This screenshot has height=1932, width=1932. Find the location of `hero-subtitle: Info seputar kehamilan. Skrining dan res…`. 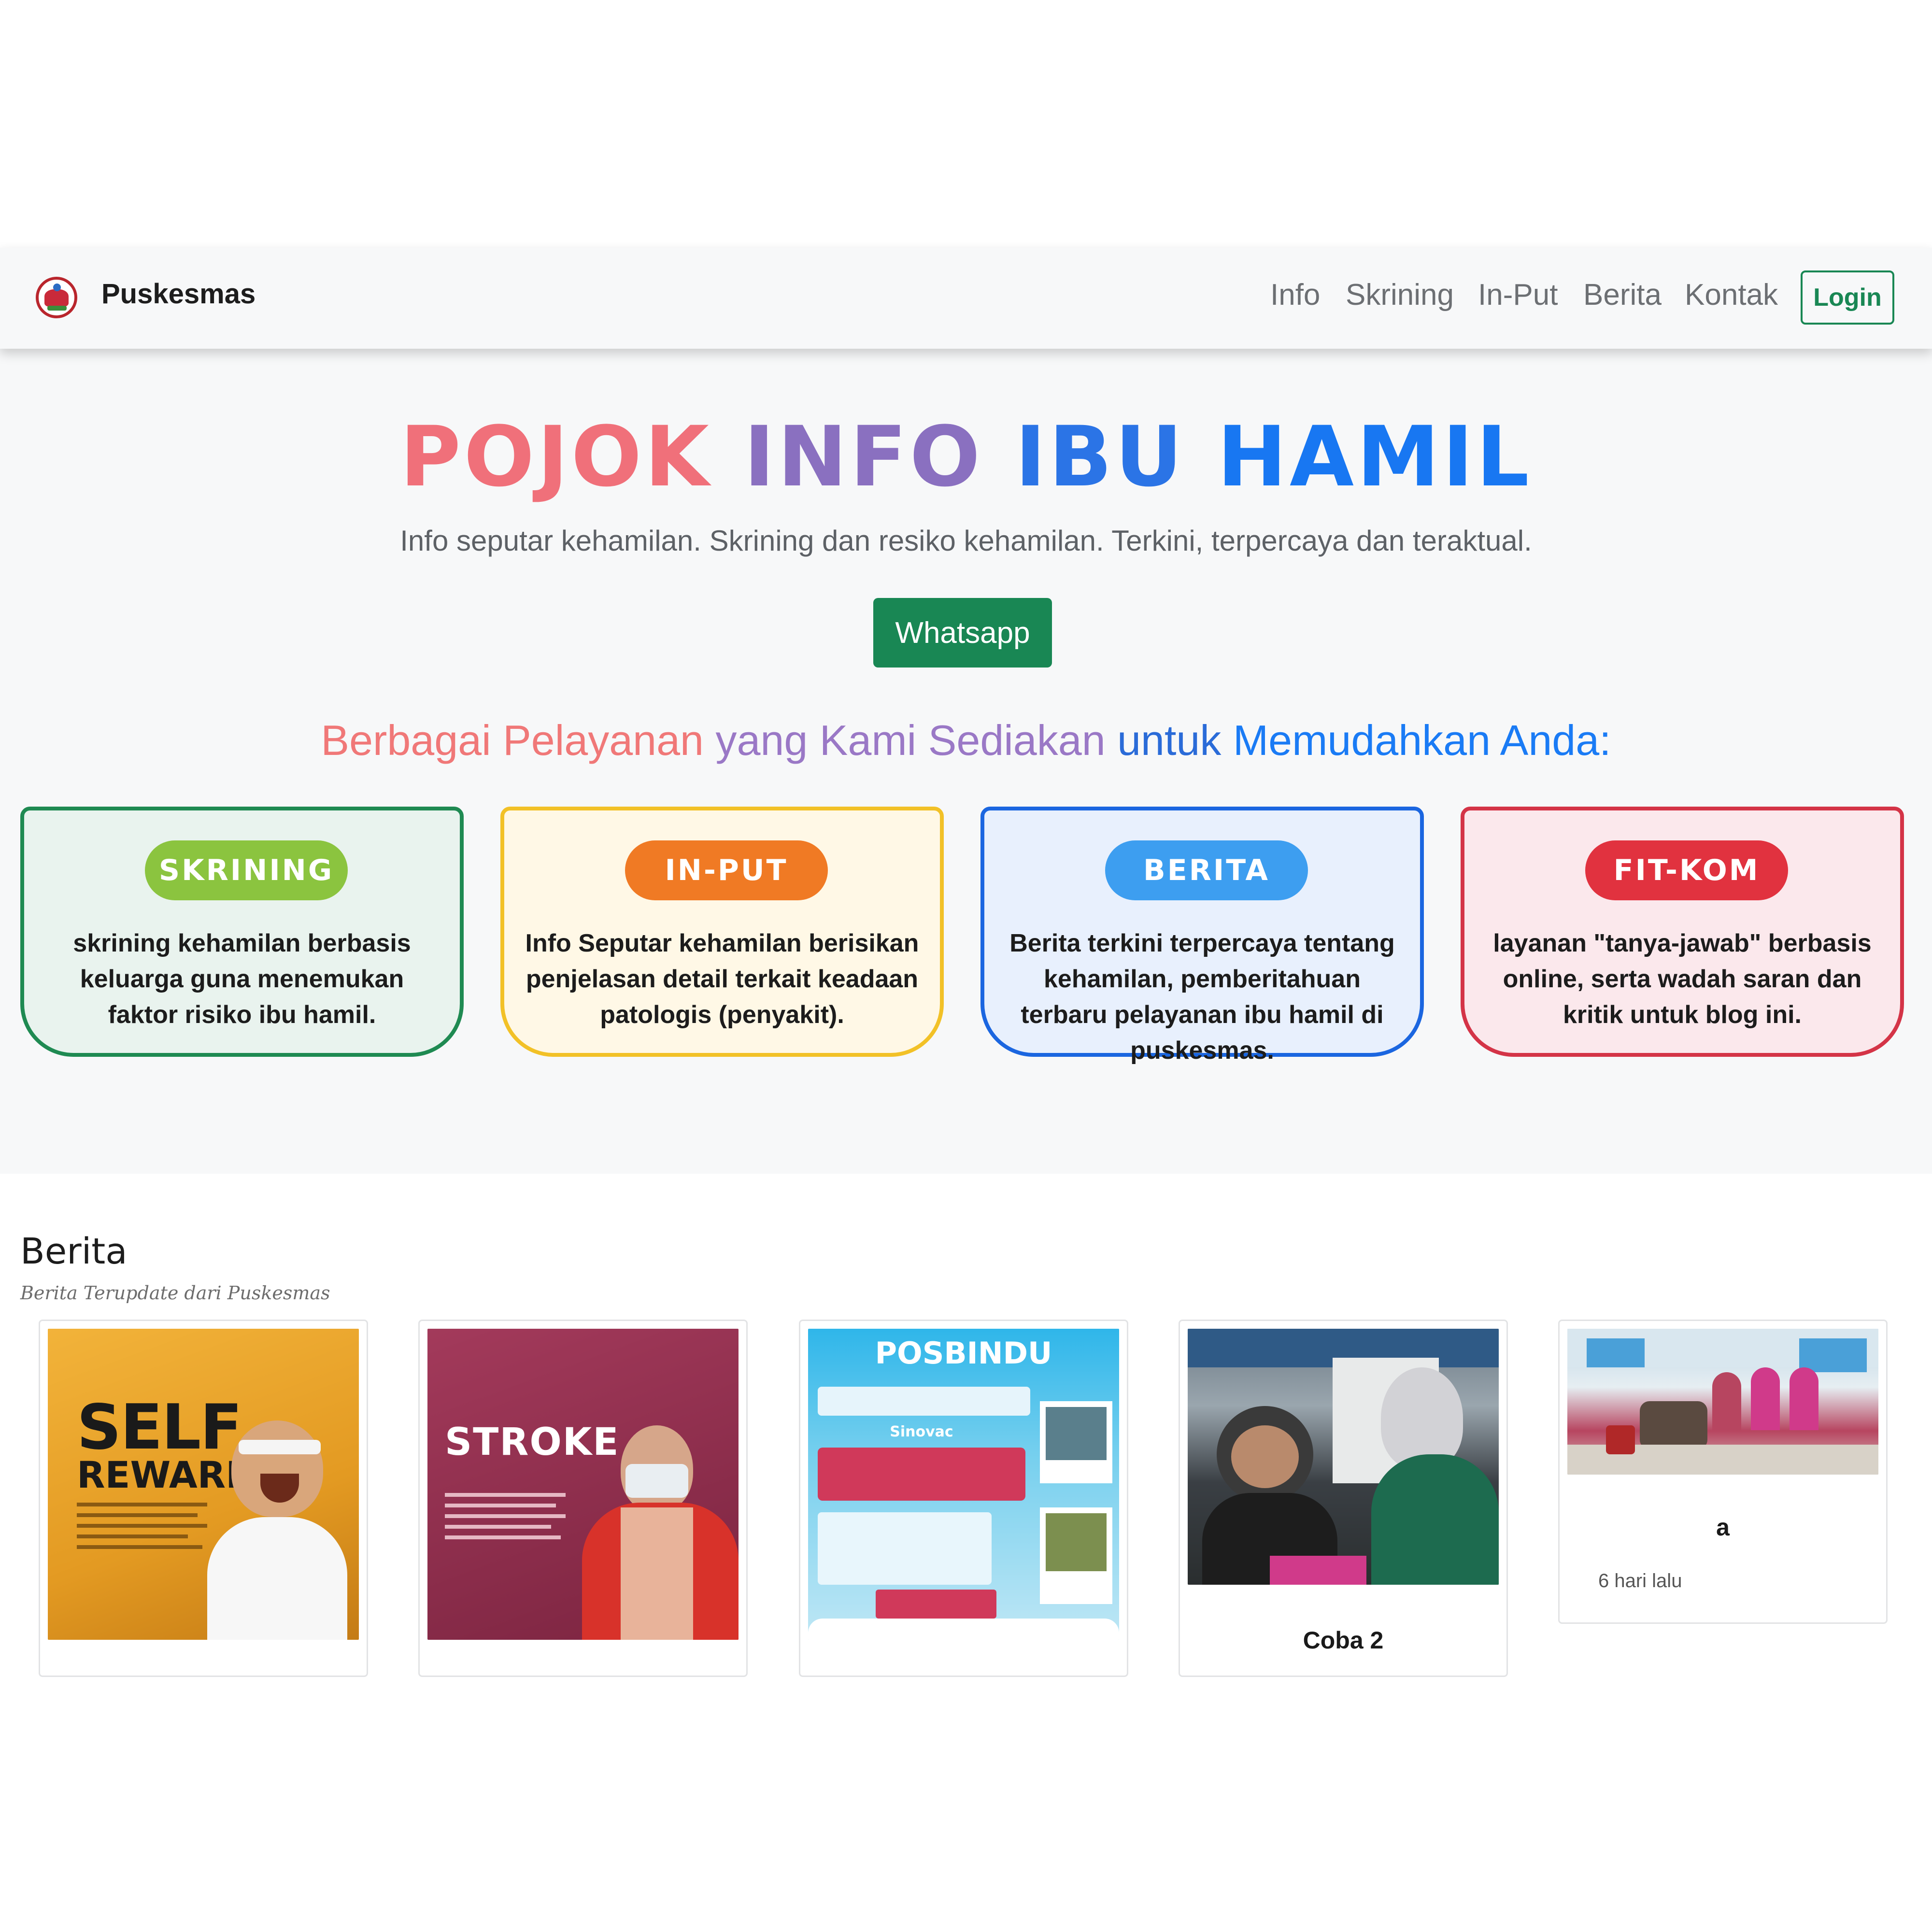

hero-subtitle: Info seputar kehamilan. Skrining dan res… is located at coordinates (966, 541).